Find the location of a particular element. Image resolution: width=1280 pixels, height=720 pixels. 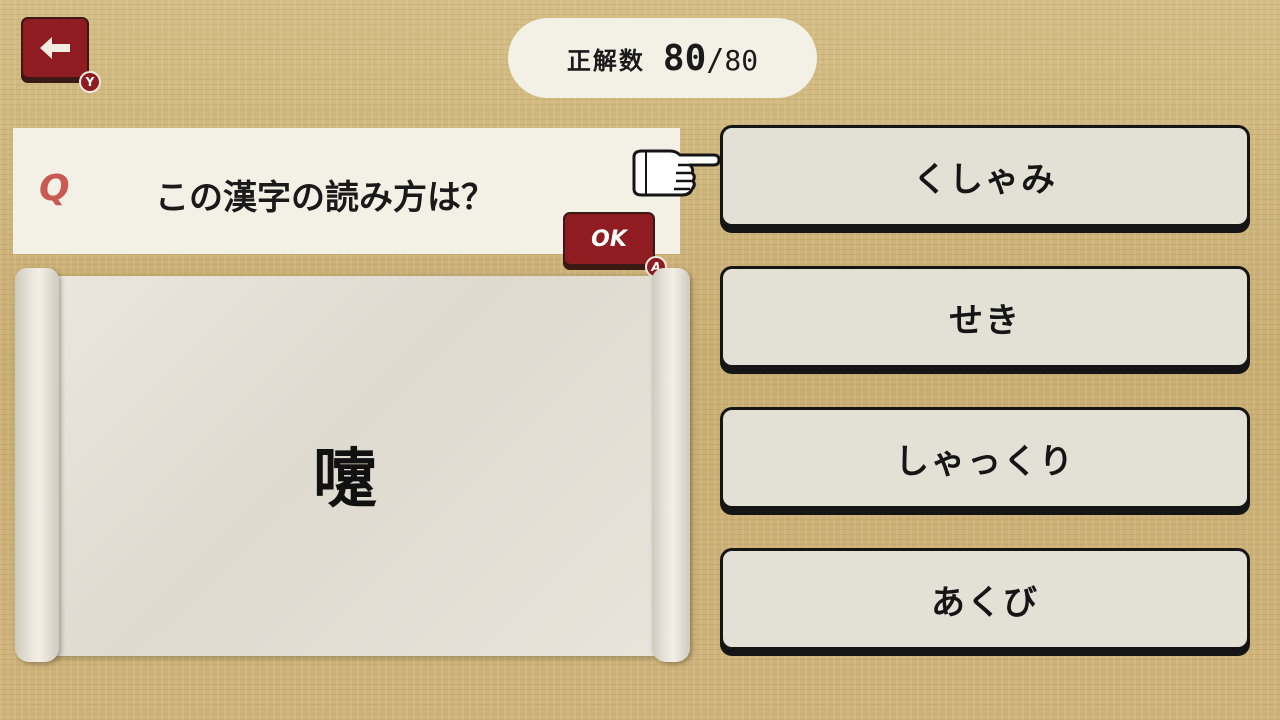

answer-choice-label: あくび is located at coordinates (985, 602).